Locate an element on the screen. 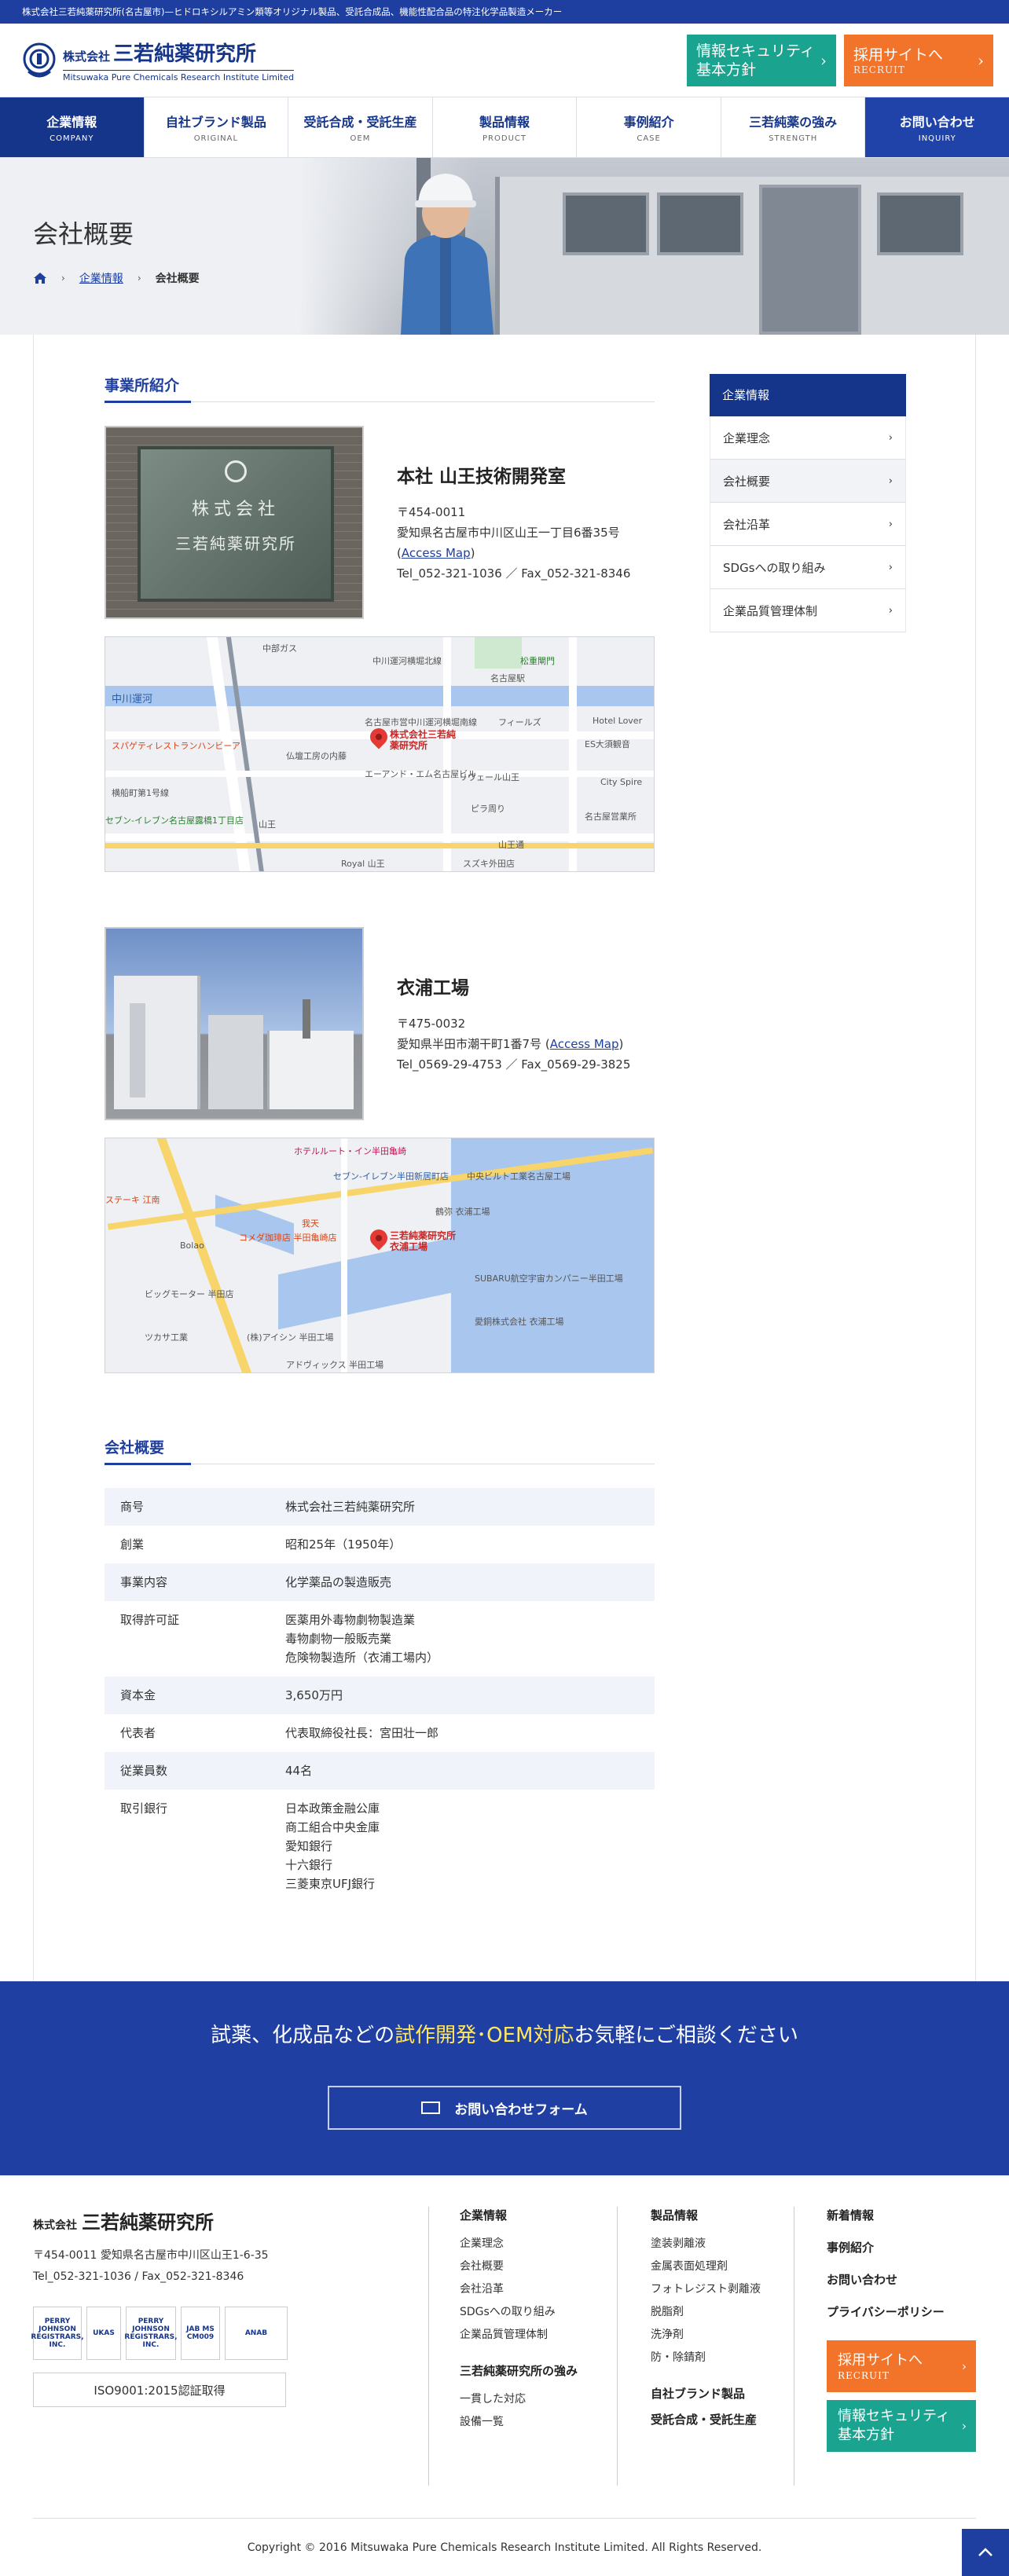 This screenshot has width=1009, height=2576. nav-oem: 受託合成・受託生産 OEM is located at coordinates (360, 127).